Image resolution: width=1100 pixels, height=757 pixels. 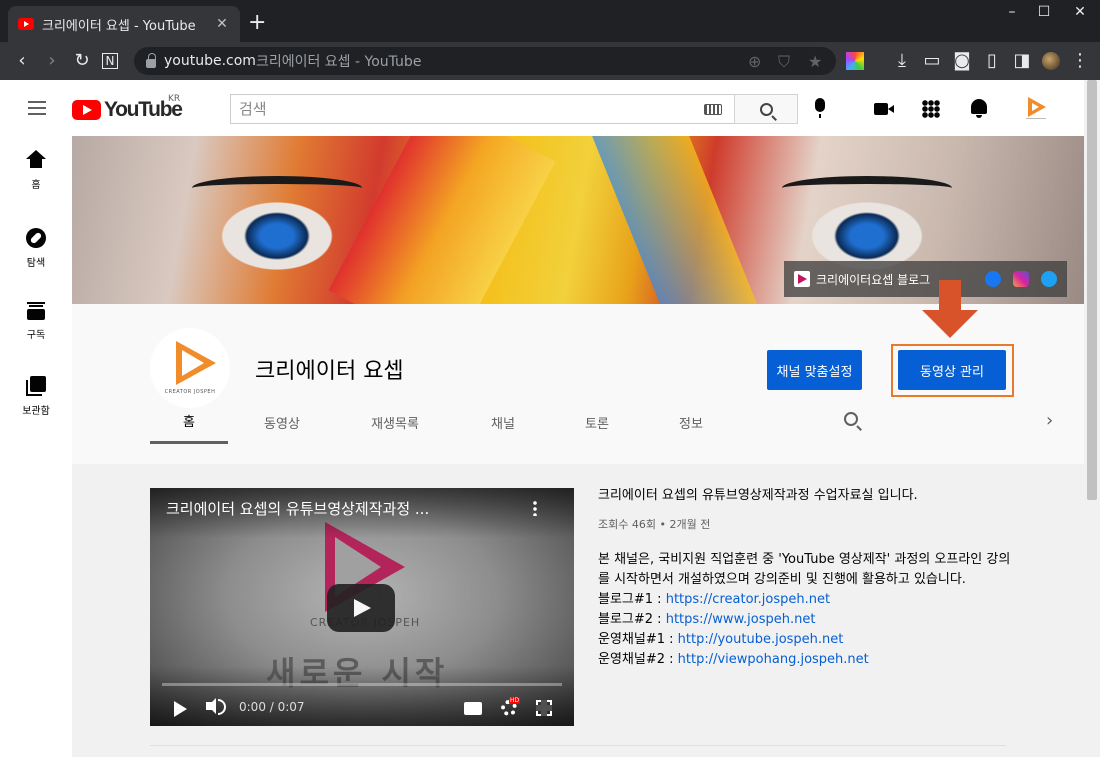 I want to click on tab-playlists: 재생목록, so click(x=395, y=422).